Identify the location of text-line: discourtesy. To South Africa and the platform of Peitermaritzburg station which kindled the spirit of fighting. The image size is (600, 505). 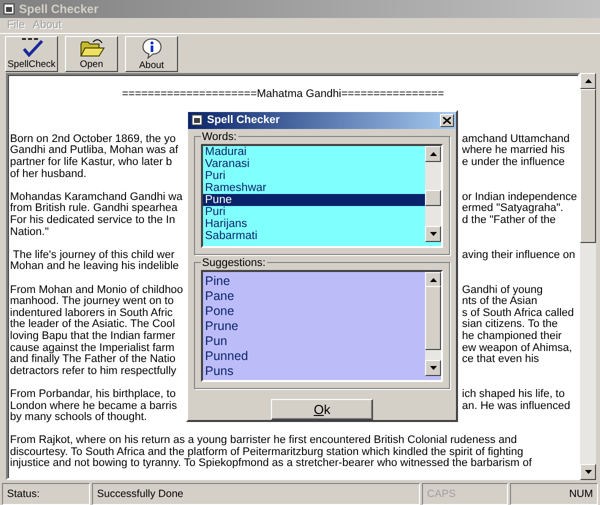
(267, 452).